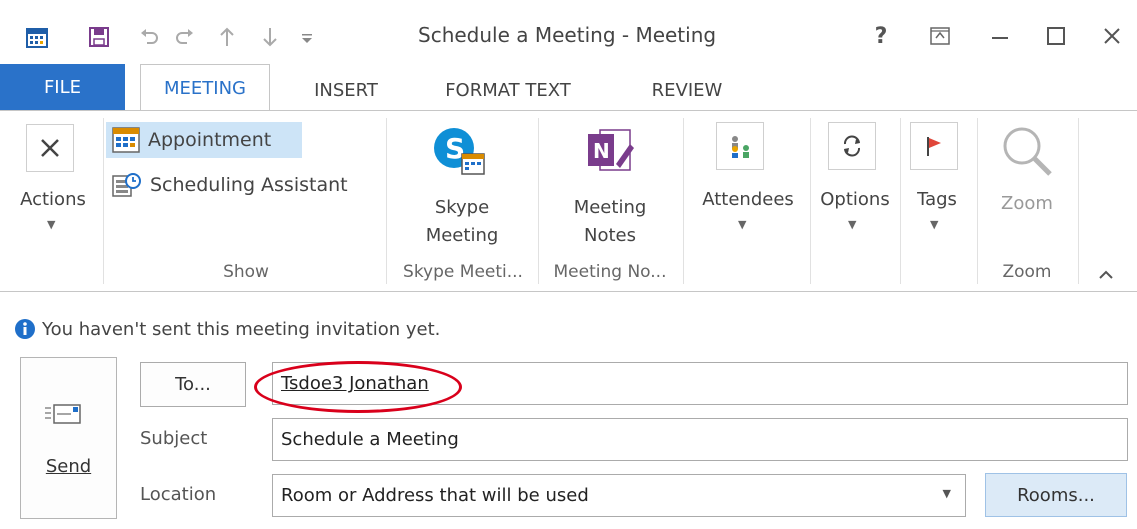 The image size is (1137, 529). Describe the element at coordinates (99, 37) in the screenshot. I see `save-icon` at that location.